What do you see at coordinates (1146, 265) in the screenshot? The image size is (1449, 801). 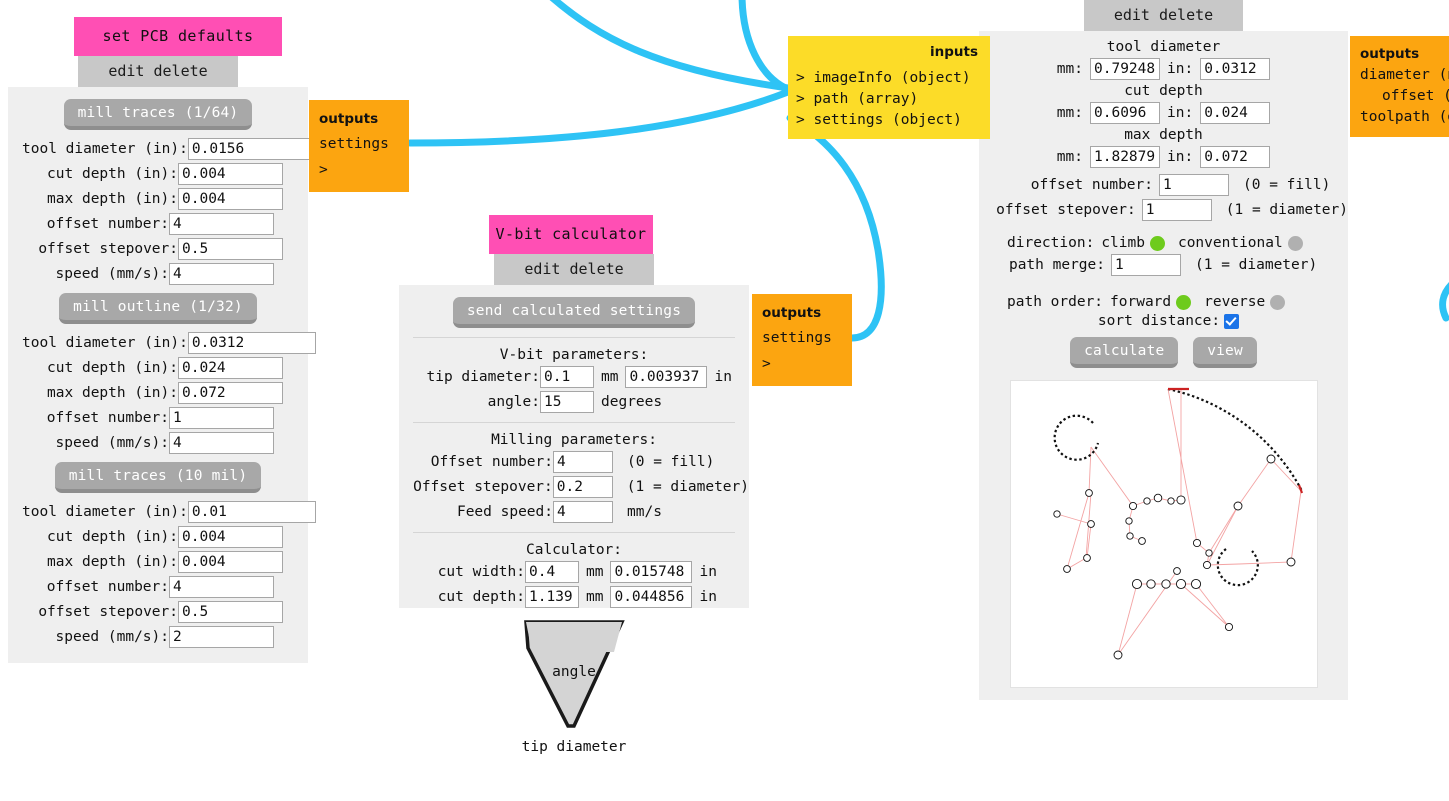 I see `path-merge-input` at bounding box center [1146, 265].